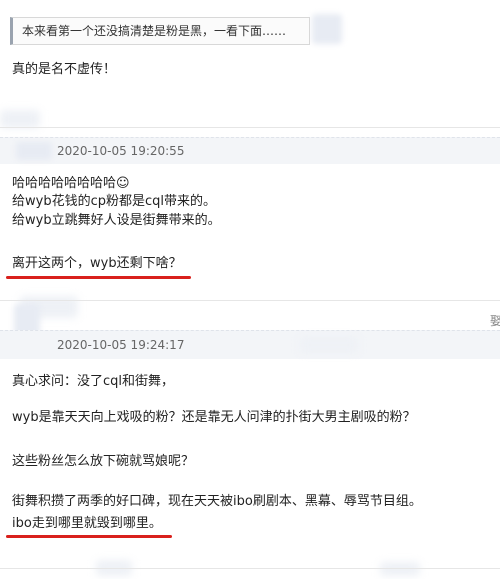 This screenshot has width=500, height=579. I want to click on post-line: 街舞积攒了两季的好口碑，现在天天被ibo刷剧本、黑幕、辱骂节目组。, so click(217, 501).